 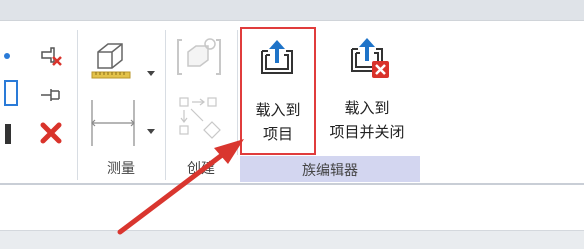 What do you see at coordinates (8, 134) in the screenshot?
I see `edge-bar-icon` at bounding box center [8, 134].